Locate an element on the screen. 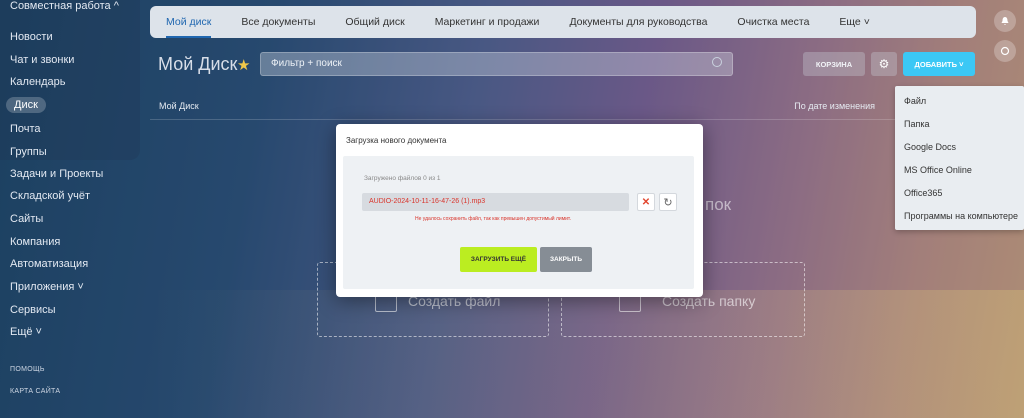  filter-placeholder: Фильтр + поиск is located at coordinates (306, 63).